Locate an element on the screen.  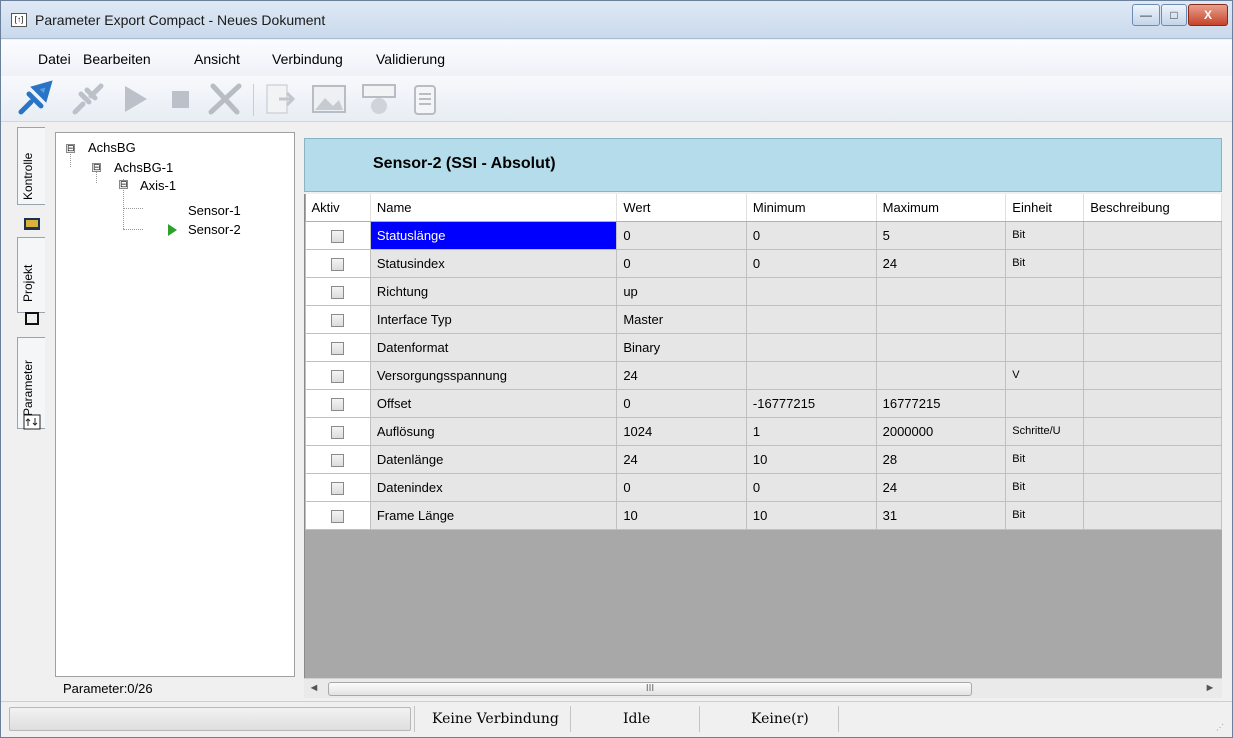
cell-name: Datenindex is located at coordinates (493, 487).